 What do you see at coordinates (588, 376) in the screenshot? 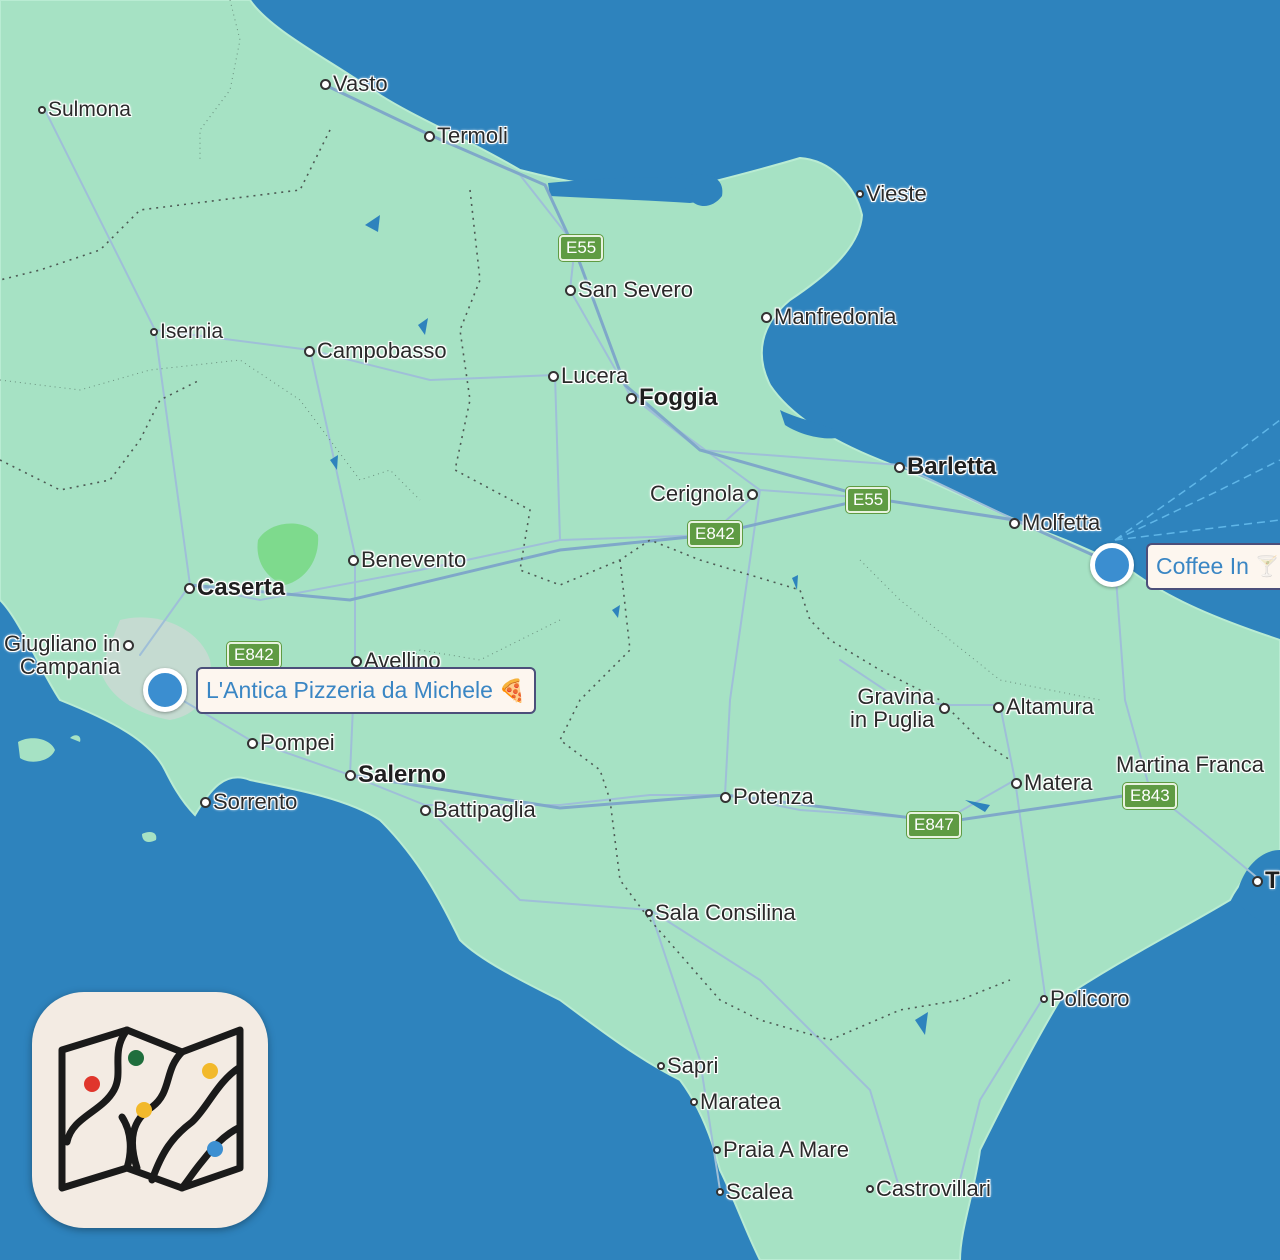
I see `city-label-lucera: Lucera` at bounding box center [588, 376].